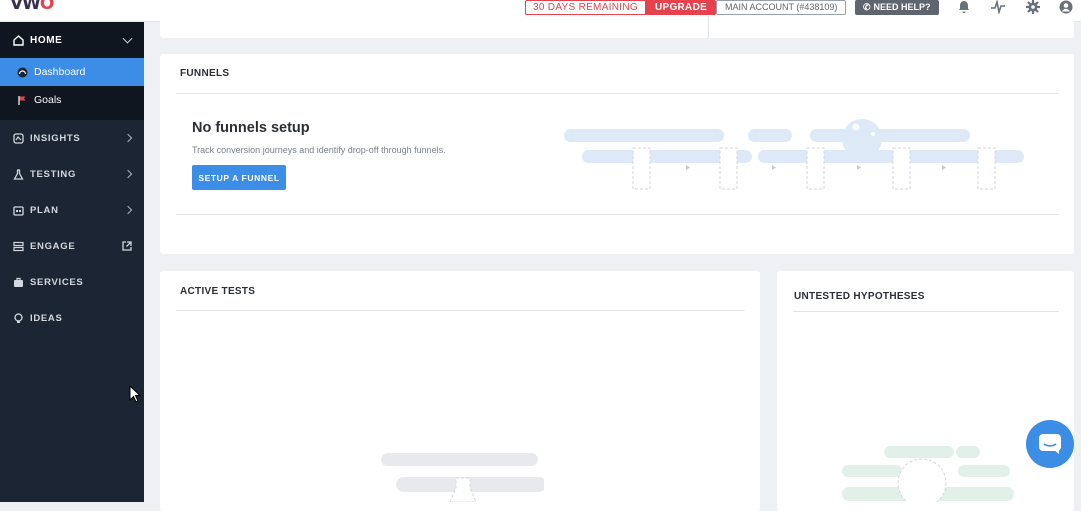  I want to click on sidebar-item-label: INSIGHTS, so click(55, 138).